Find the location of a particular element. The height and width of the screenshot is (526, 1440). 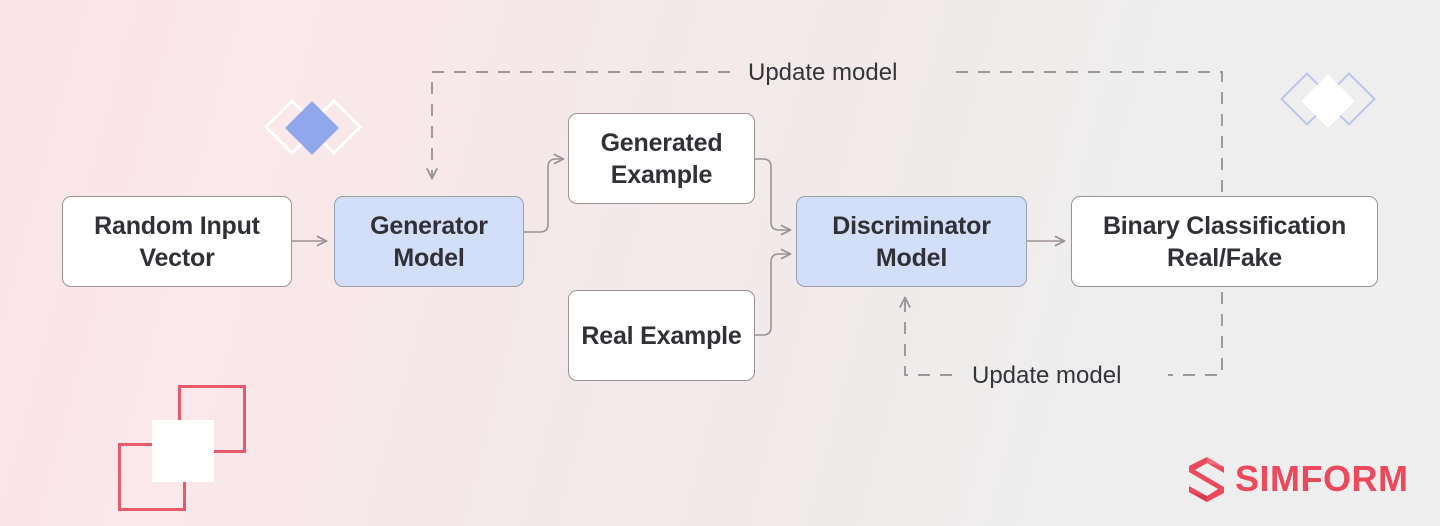

square-filled-icon is located at coordinates (183, 451).